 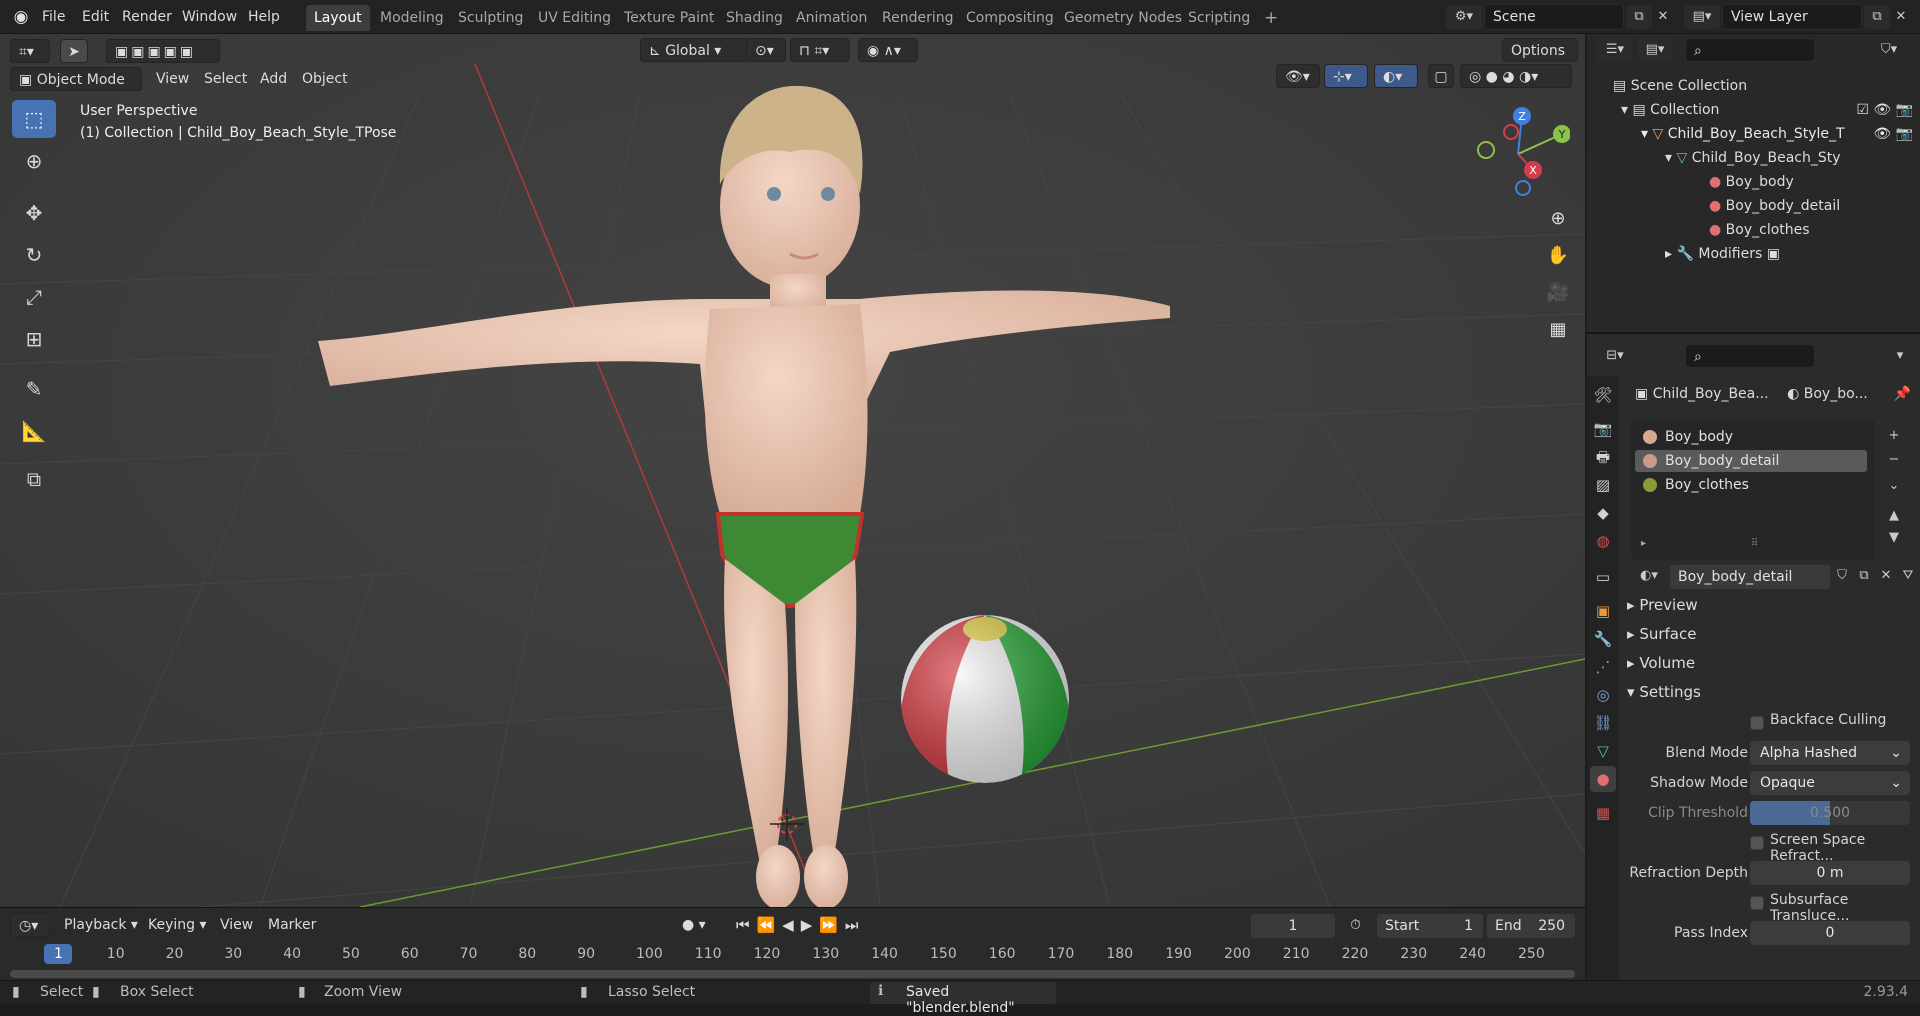 I want to click on menu-object: Object, so click(x=325, y=79).